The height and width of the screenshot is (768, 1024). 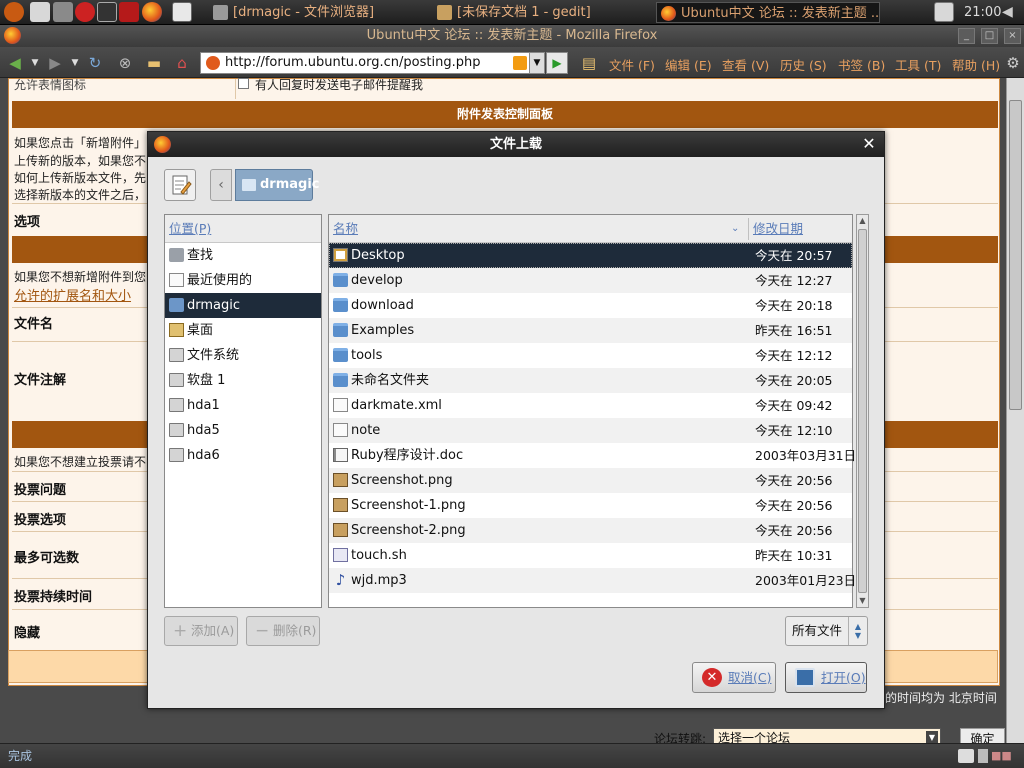 I want to click on attach-help-line: 上传新的版本，如果您不, so click(x=80, y=161).